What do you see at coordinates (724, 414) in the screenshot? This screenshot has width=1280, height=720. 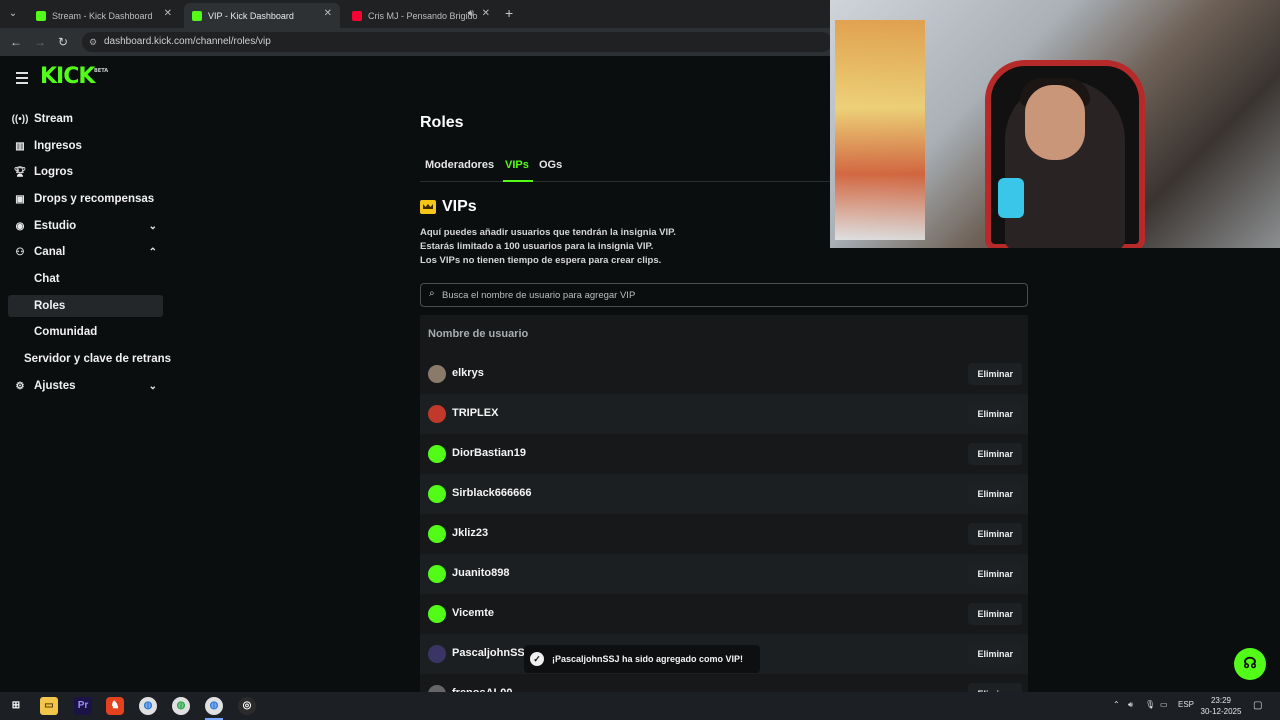 I see `table-row: TRIPLEX Eliminar` at bounding box center [724, 414].